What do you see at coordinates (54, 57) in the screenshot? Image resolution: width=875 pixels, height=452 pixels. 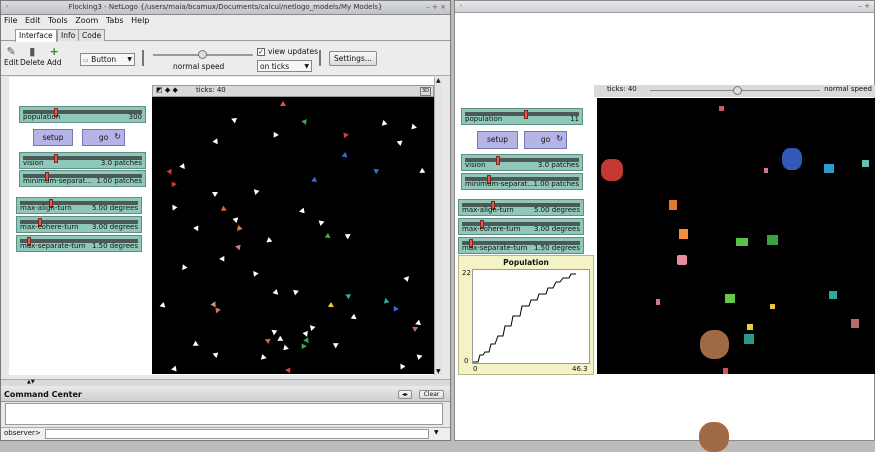 I see `add-tool: + Add` at bounding box center [54, 57].